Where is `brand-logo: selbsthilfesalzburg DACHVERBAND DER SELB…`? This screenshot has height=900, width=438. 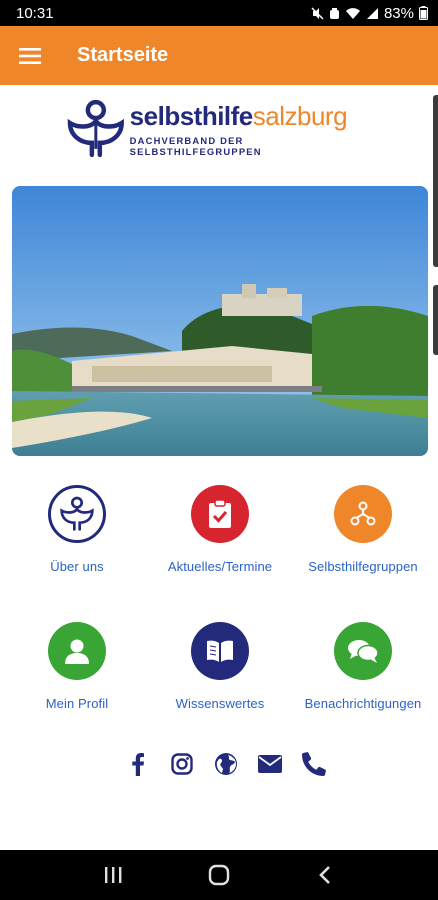 brand-logo: selbsthilfesalzburg DACHVERBAND DER SELB… is located at coordinates (222, 129).